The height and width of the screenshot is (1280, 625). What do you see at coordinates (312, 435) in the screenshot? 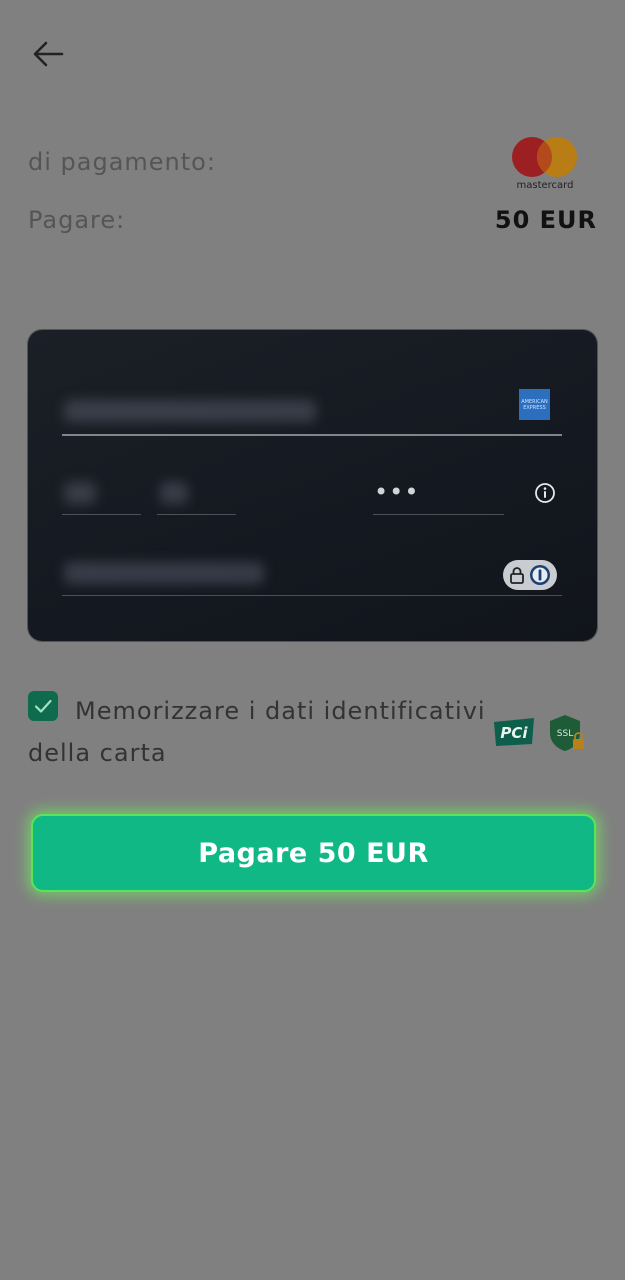
I see `card-number-underline` at bounding box center [312, 435].